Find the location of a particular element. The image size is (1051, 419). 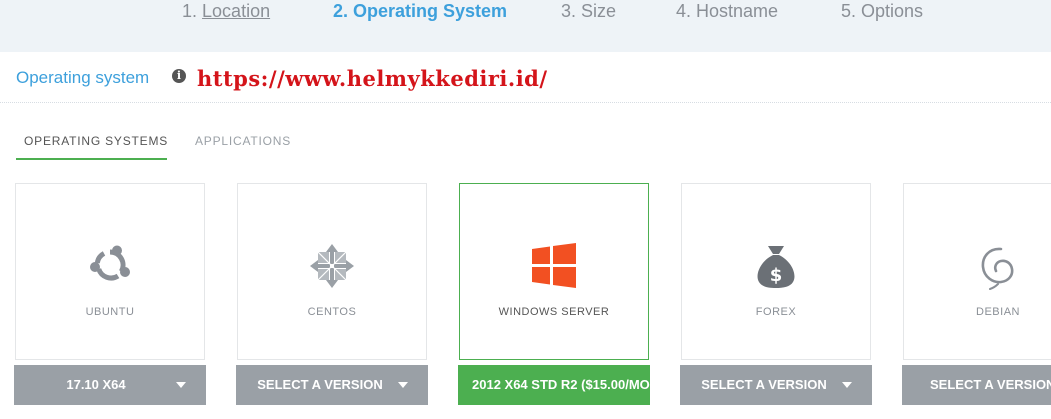

os-card-debian: DEBIAN is located at coordinates (977, 271).